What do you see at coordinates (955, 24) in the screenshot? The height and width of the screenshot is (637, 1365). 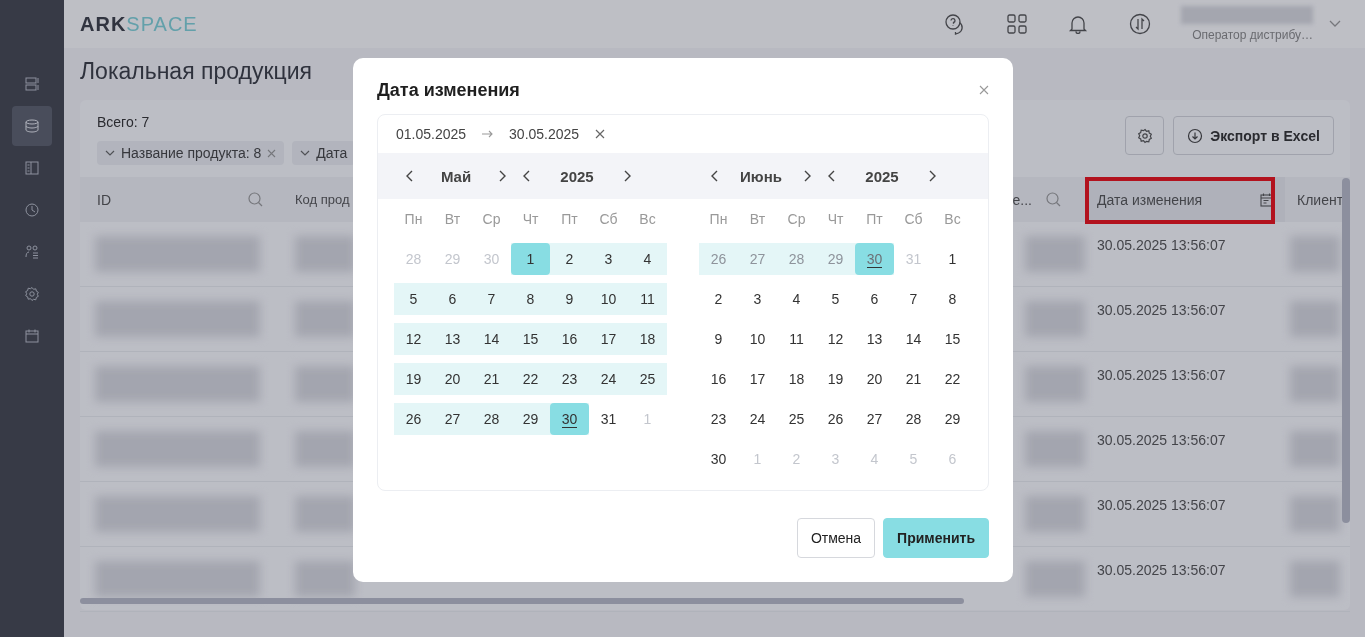 I see `help-chat-icon` at bounding box center [955, 24].